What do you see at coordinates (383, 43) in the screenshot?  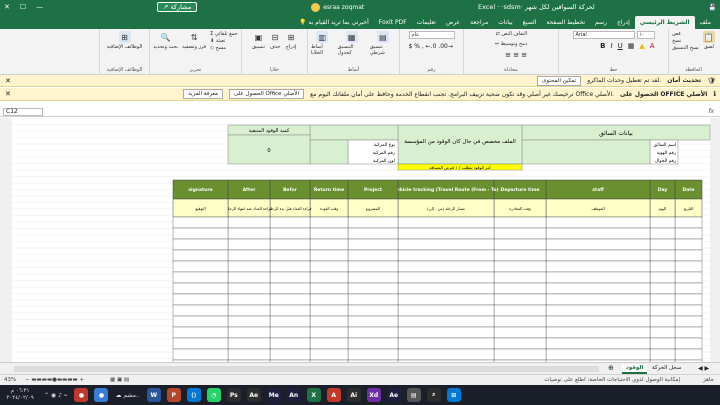 I see `conditional-format-button: ▤ تنسيق شرطي` at bounding box center [383, 43].